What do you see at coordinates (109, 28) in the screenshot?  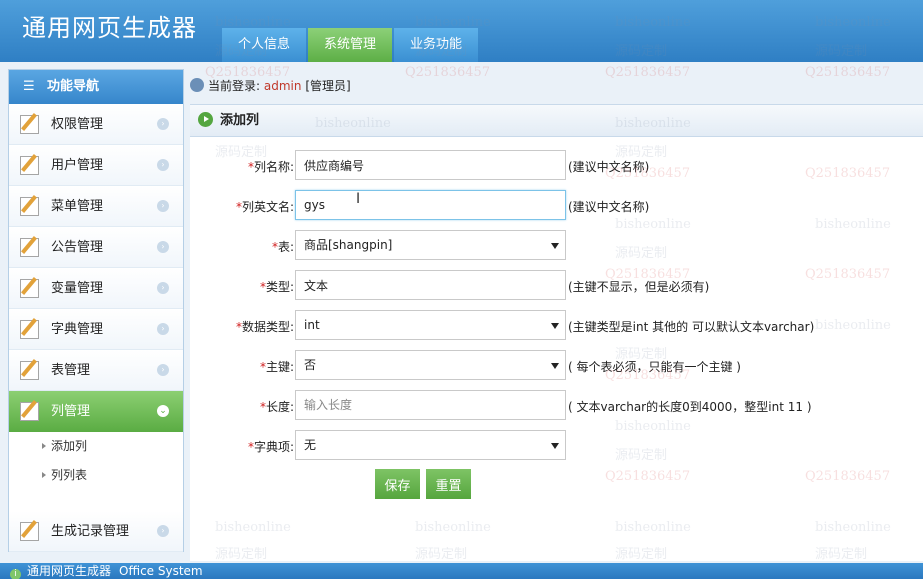 I see `app-title: 通用网页生成器` at bounding box center [109, 28].